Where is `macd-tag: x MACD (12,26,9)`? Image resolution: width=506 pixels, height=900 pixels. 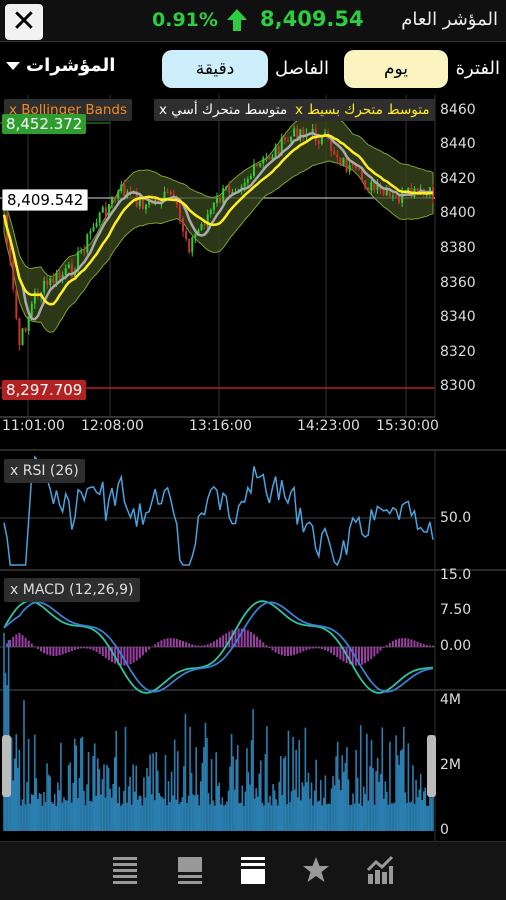 macd-tag: x MACD (12,26,9) is located at coordinates (72, 590).